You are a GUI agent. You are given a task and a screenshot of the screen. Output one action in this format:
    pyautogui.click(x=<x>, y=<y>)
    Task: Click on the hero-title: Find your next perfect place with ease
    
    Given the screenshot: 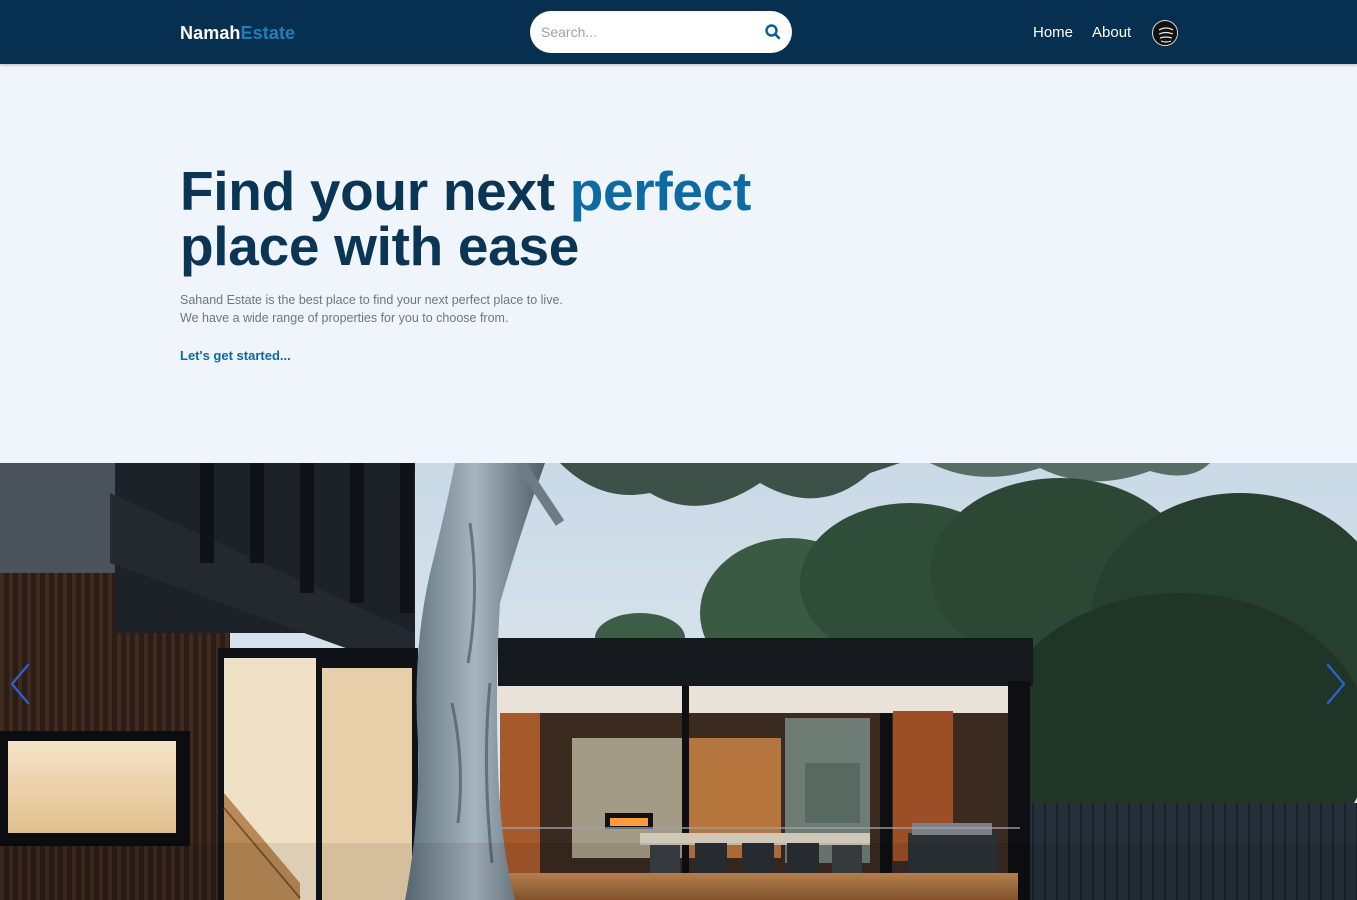 What is the action you would take?
    pyautogui.click(x=490, y=219)
    